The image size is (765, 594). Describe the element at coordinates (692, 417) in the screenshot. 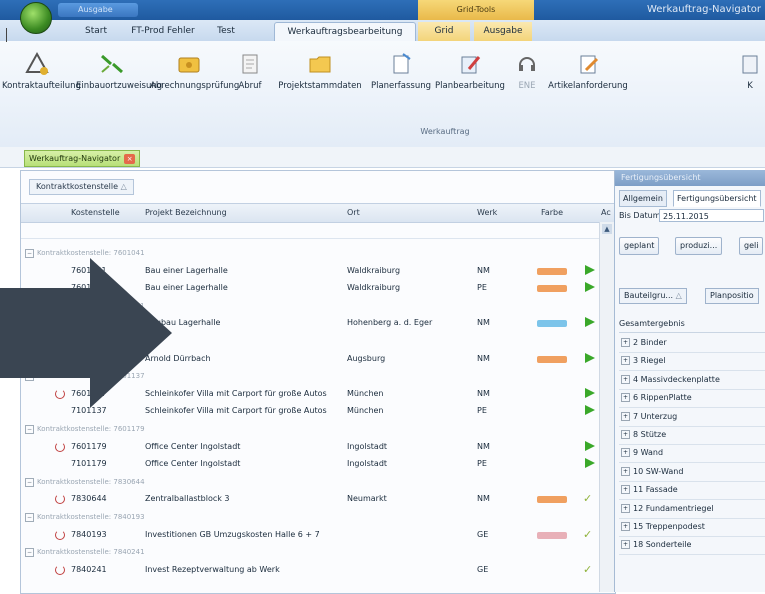

I see `bauteilgruppe-item: +7 Unterzug` at that location.